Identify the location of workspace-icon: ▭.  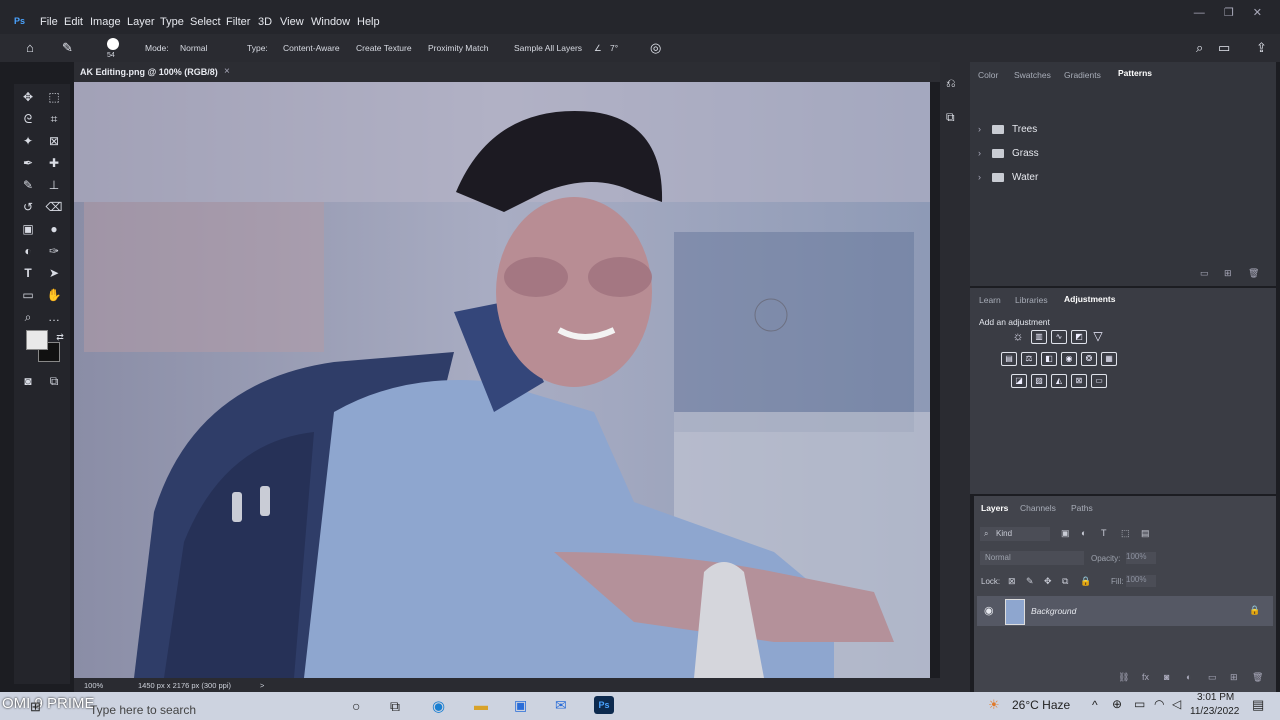
(1224, 48).